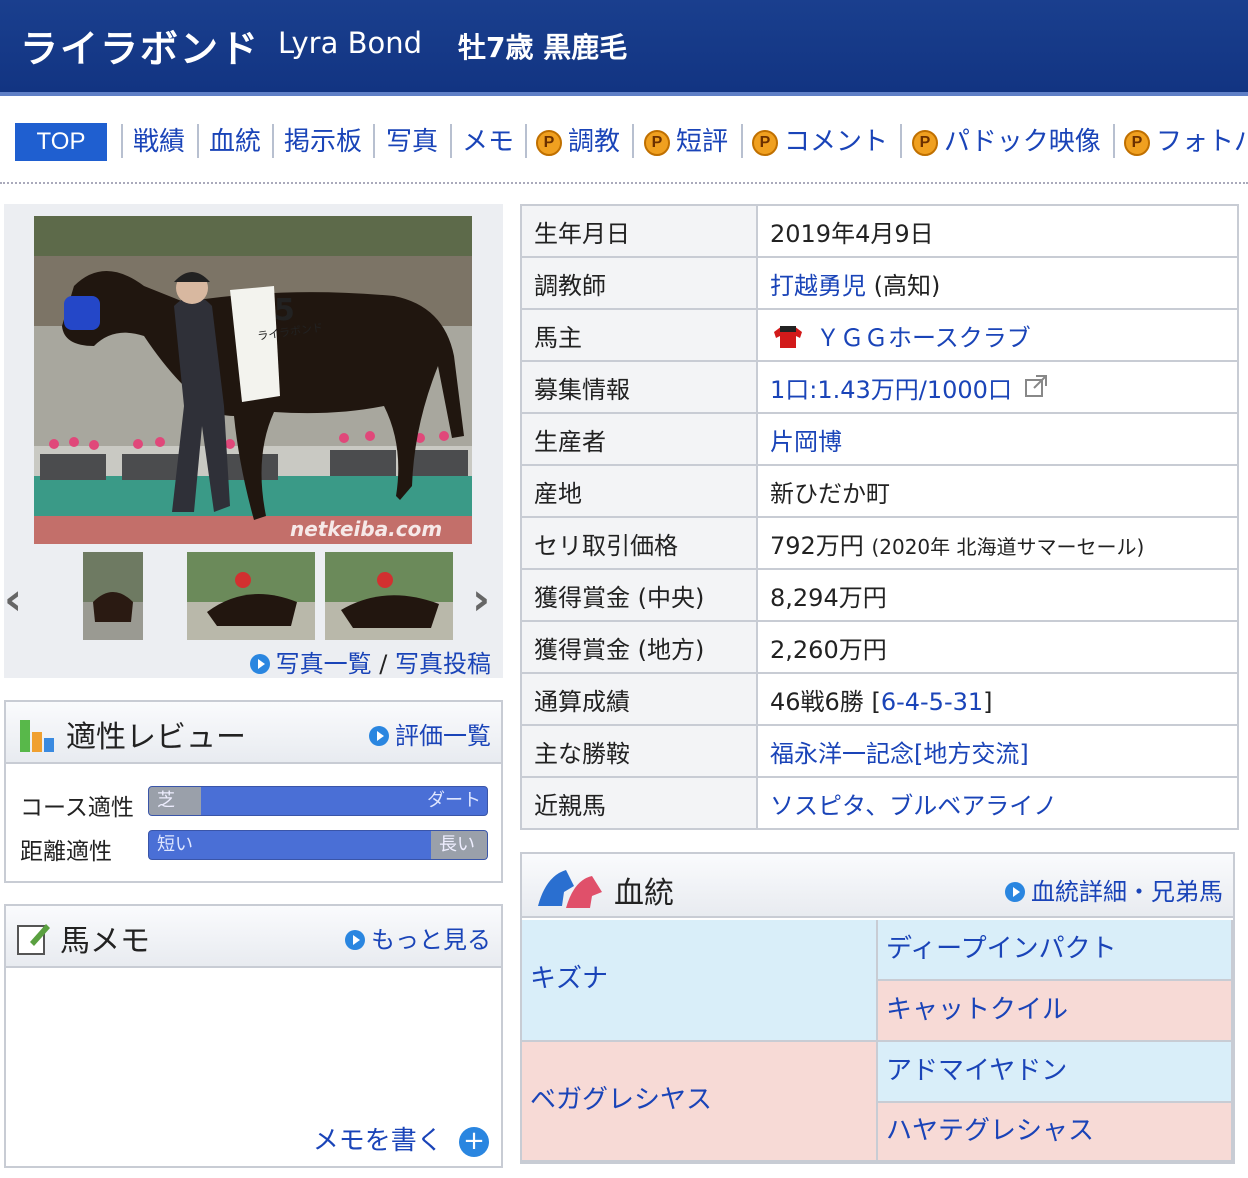  I want to click on table-row: 産地 新ひだか町, so click(879, 491).